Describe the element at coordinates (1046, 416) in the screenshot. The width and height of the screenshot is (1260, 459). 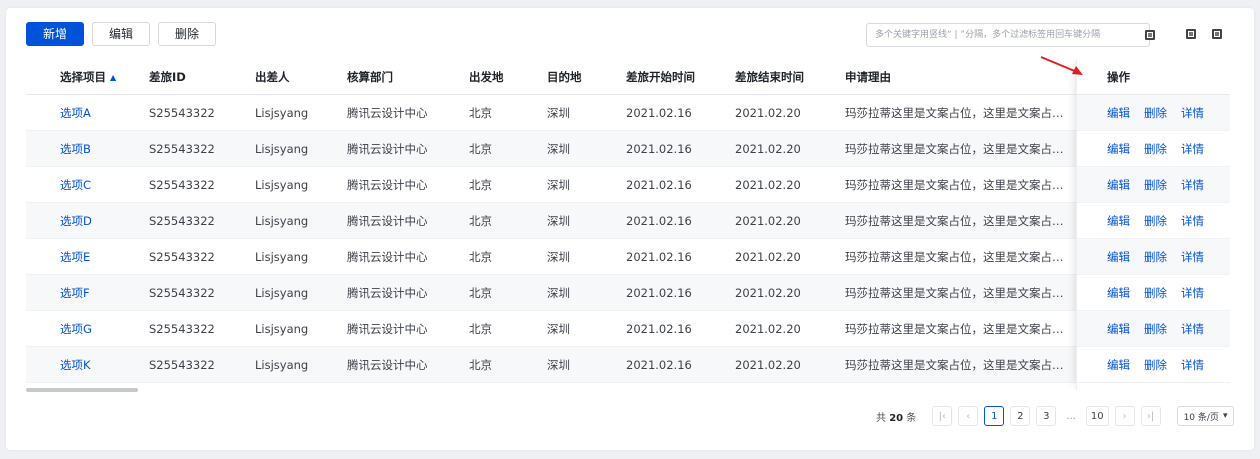
I see `page-3-button: 3` at that location.